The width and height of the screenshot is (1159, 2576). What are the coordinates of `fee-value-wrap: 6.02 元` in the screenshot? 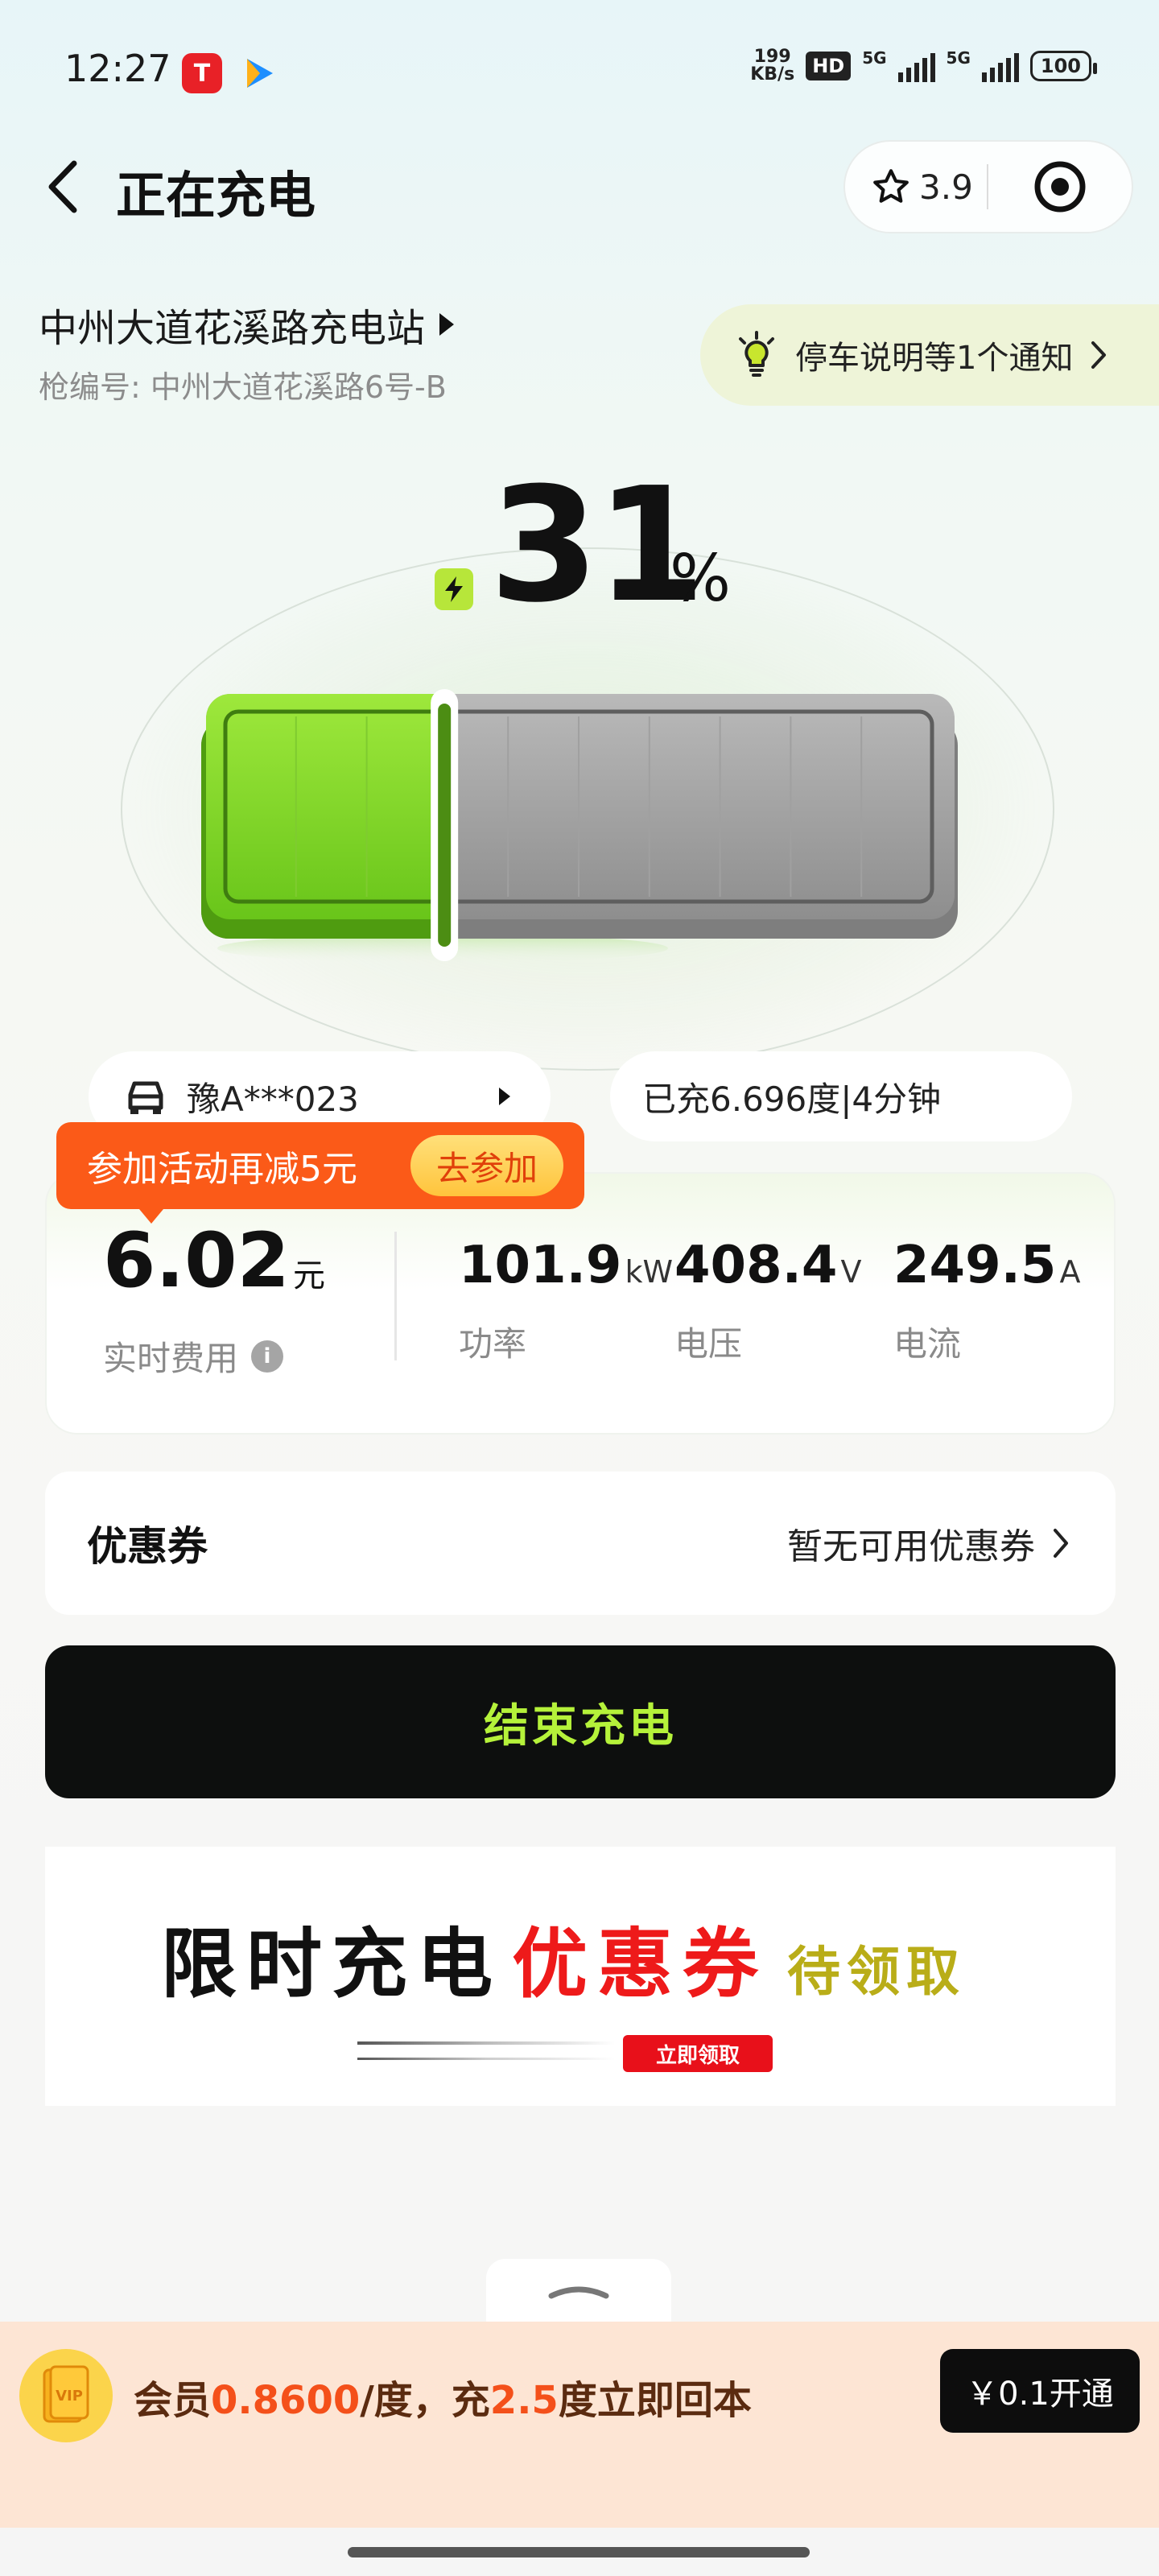 It's located at (214, 1261).